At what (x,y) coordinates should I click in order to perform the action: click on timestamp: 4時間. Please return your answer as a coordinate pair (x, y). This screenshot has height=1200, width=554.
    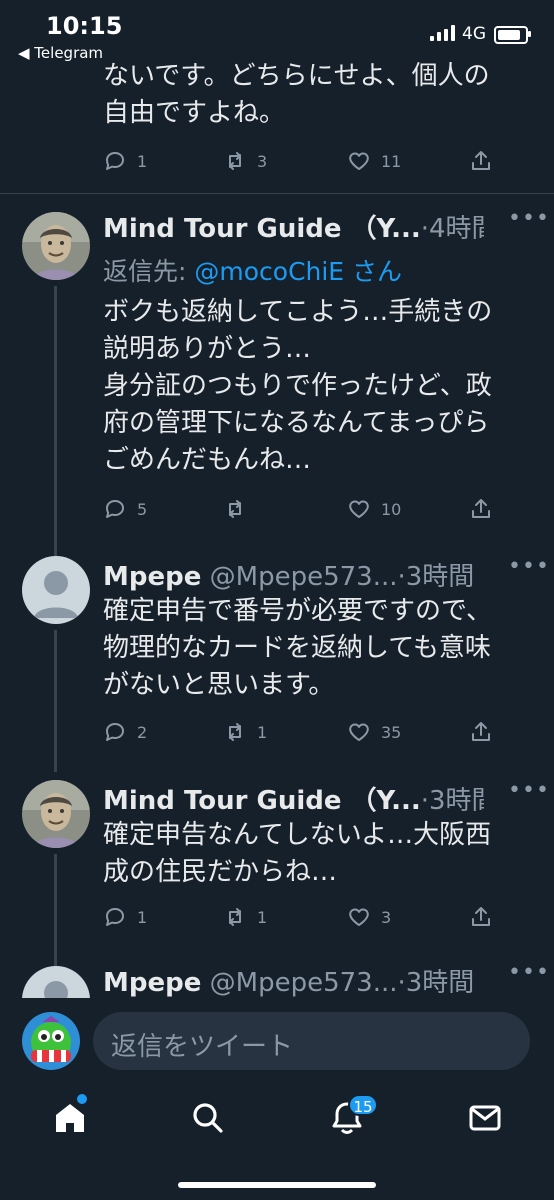
    Looking at the image, I should click on (456, 229).